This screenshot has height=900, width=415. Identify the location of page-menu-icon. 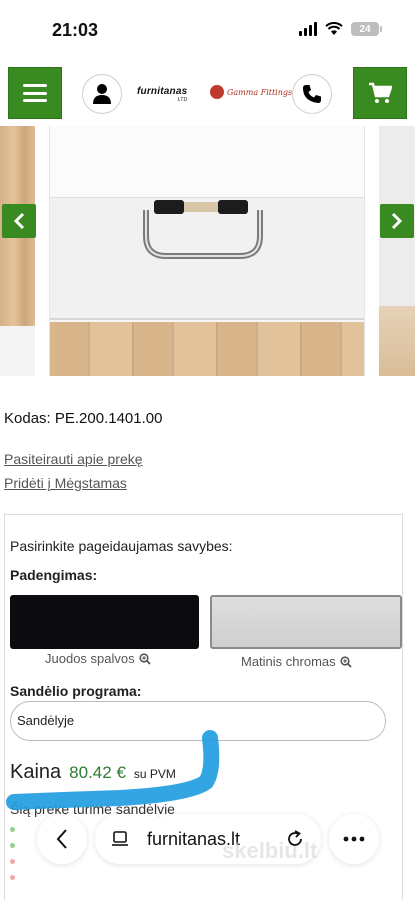
(120, 839).